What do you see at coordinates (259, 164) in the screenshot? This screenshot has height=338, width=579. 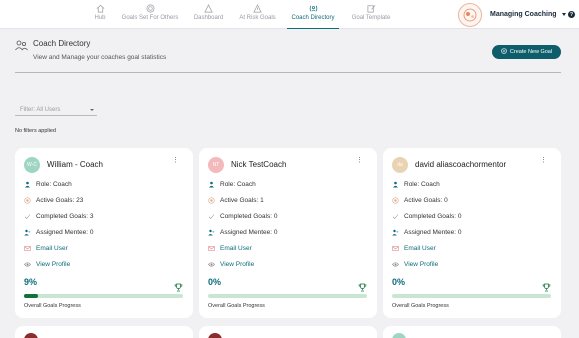 I see `coach-name: Nick TestCoach` at bounding box center [259, 164].